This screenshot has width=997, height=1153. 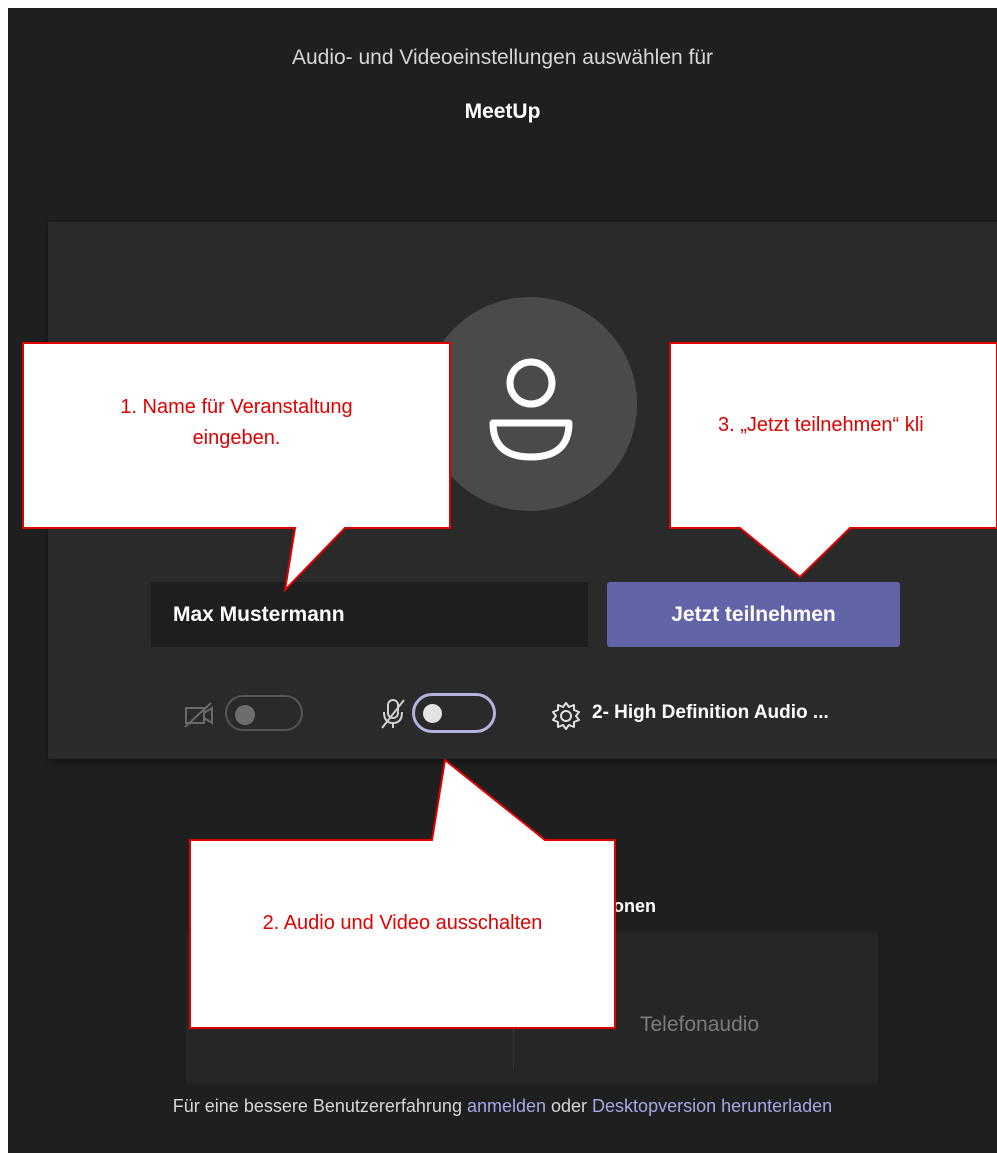 What do you see at coordinates (833, 460) in the screenshot?
I see `callout-step3` at bounding box center [833, 460].